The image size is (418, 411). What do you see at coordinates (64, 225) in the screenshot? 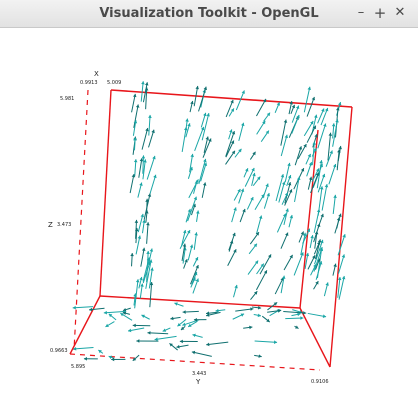
I see `z-axis-mid-label: 3.473` at bounding box center [64, 225].